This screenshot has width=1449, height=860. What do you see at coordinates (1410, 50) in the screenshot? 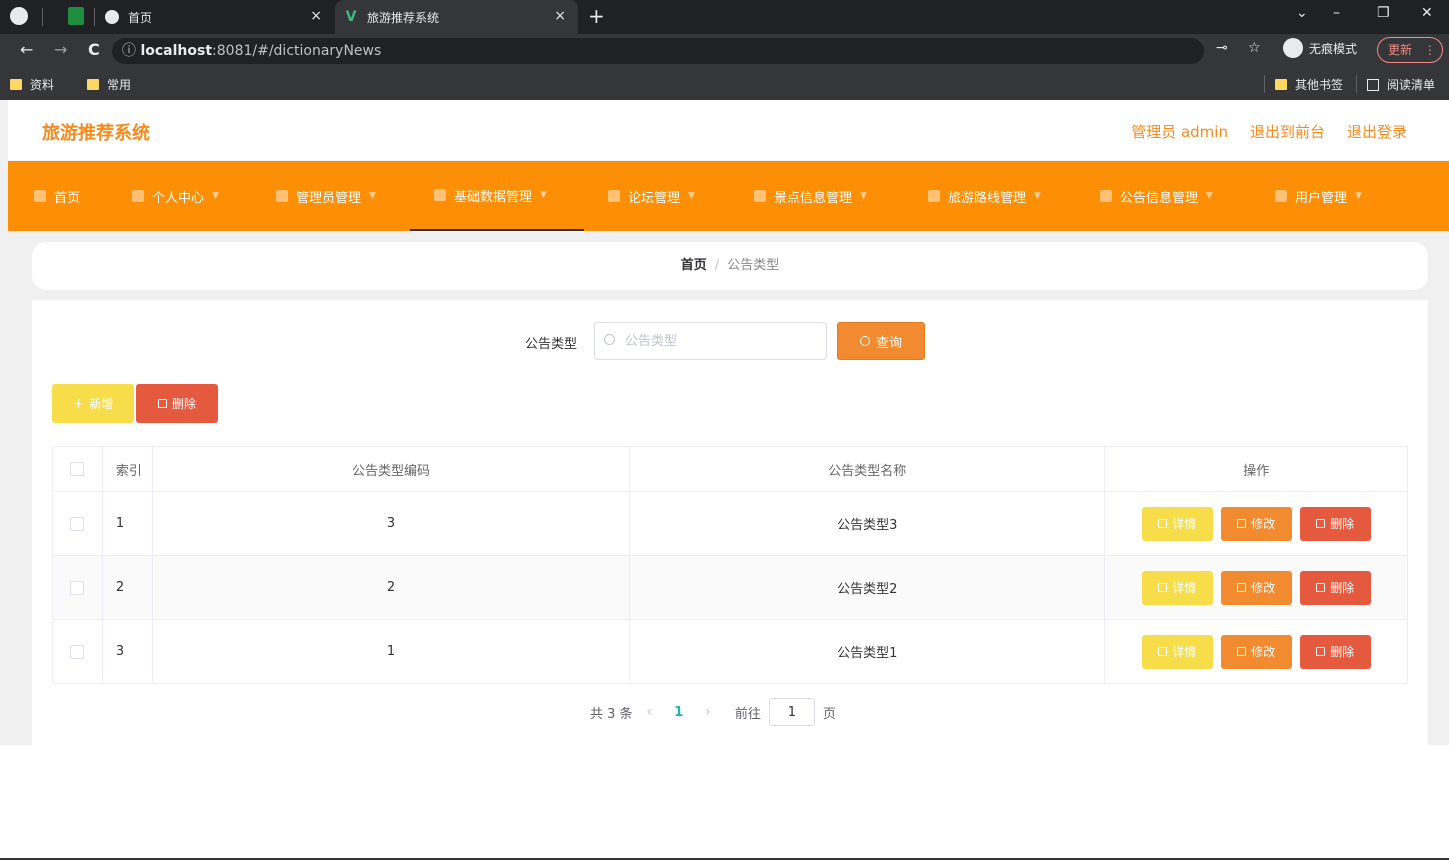
I see `update-button: 更新 ⋮` at bounding box center [1410, 50].